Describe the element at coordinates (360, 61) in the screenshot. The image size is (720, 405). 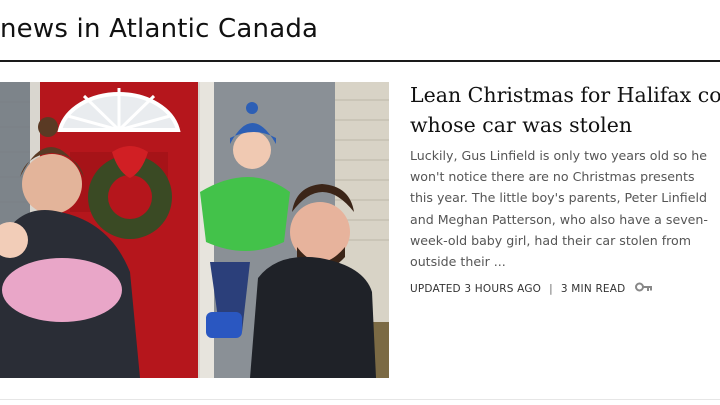
I see `section-divider` at that location.